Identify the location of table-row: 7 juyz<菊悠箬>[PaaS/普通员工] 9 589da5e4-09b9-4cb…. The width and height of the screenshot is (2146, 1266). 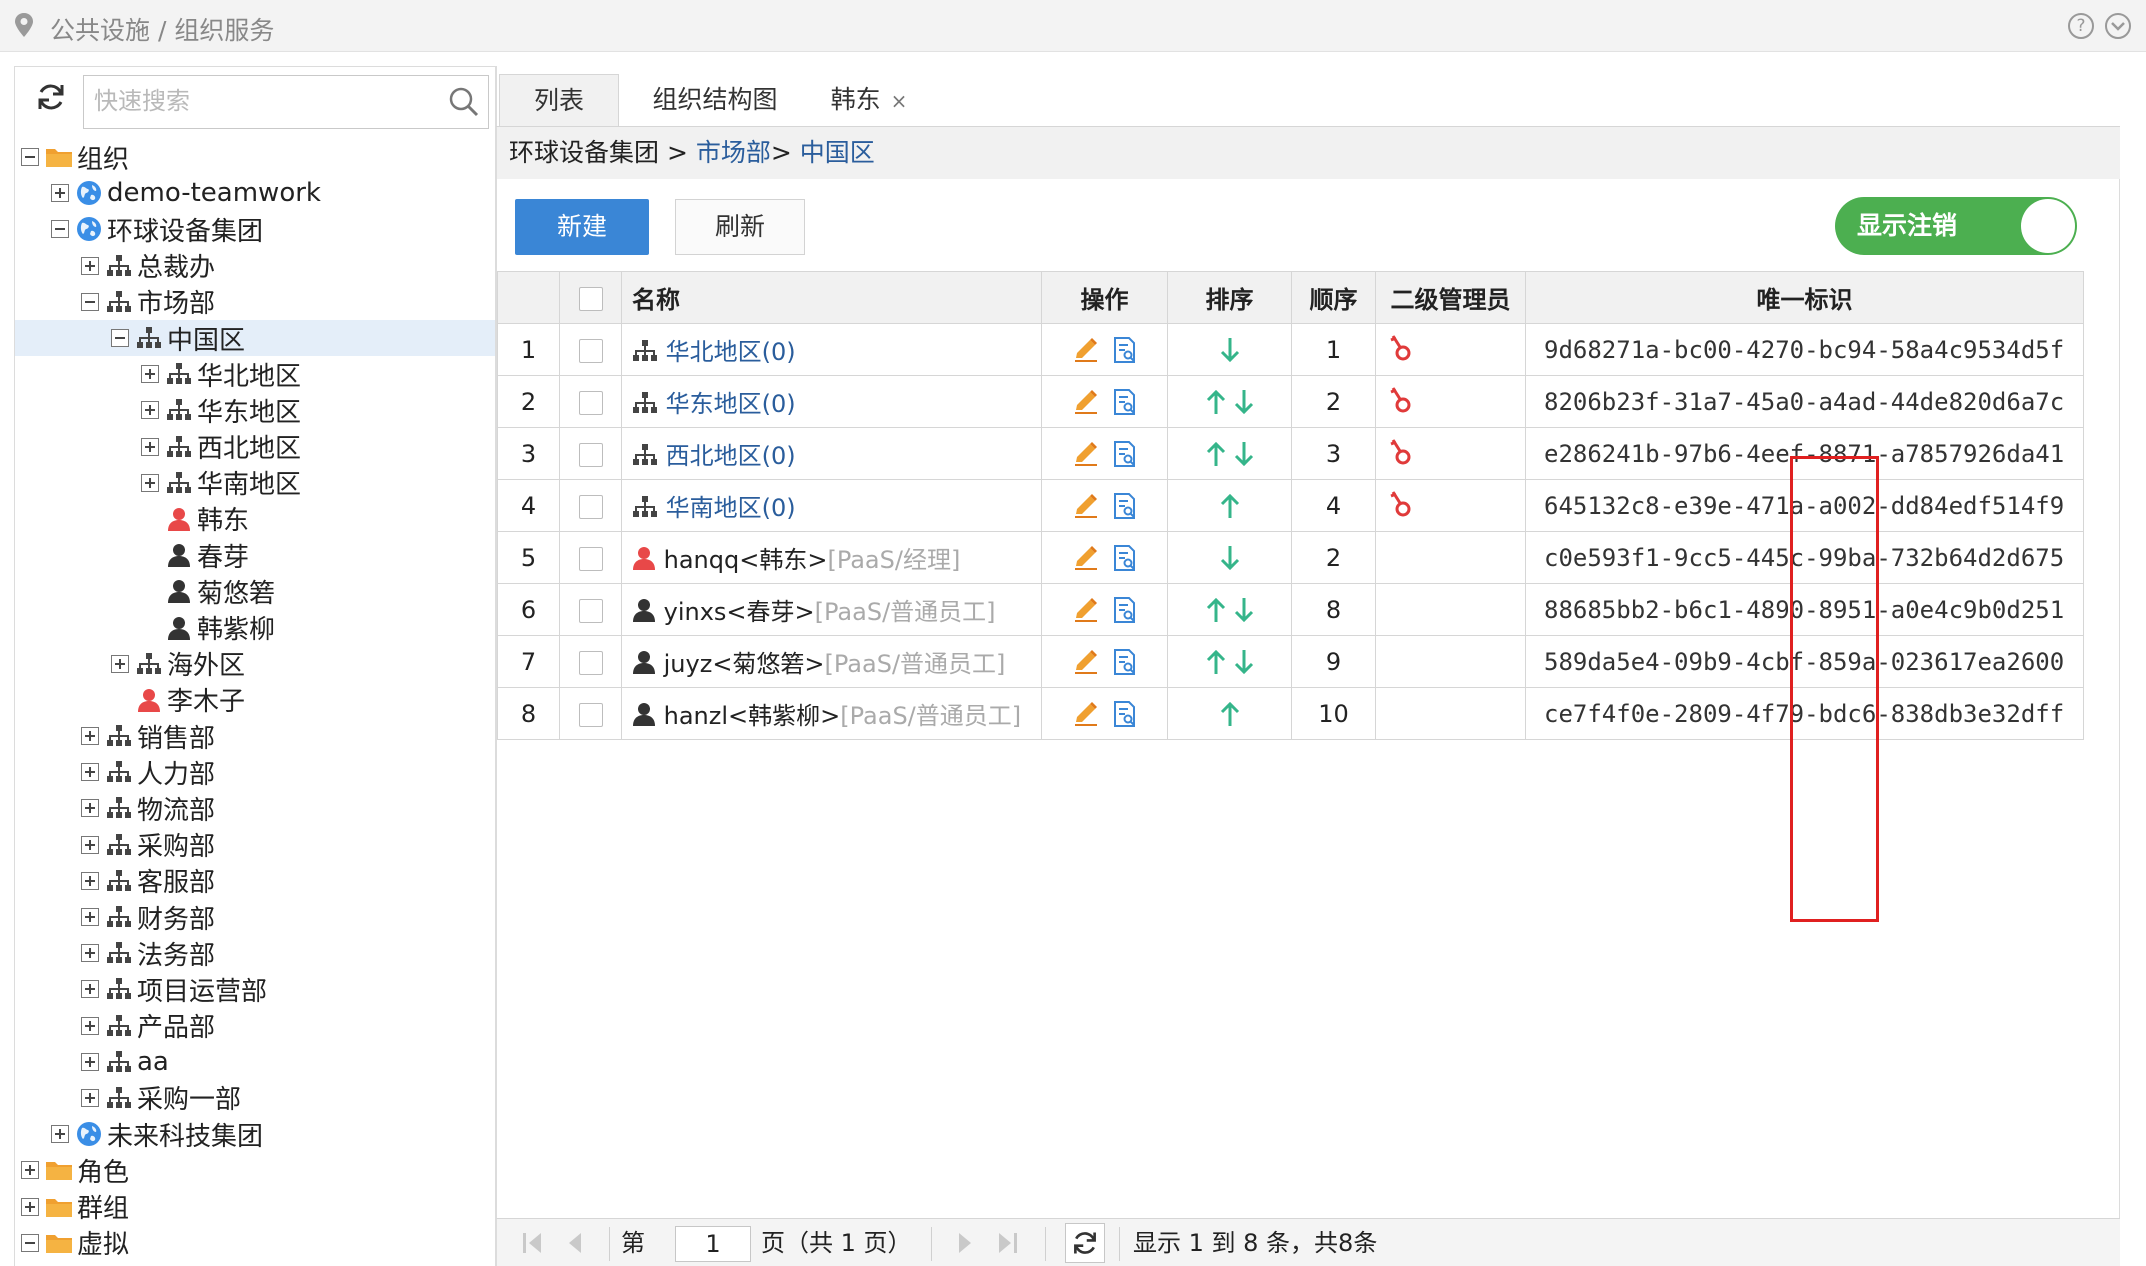
(1290, 661).